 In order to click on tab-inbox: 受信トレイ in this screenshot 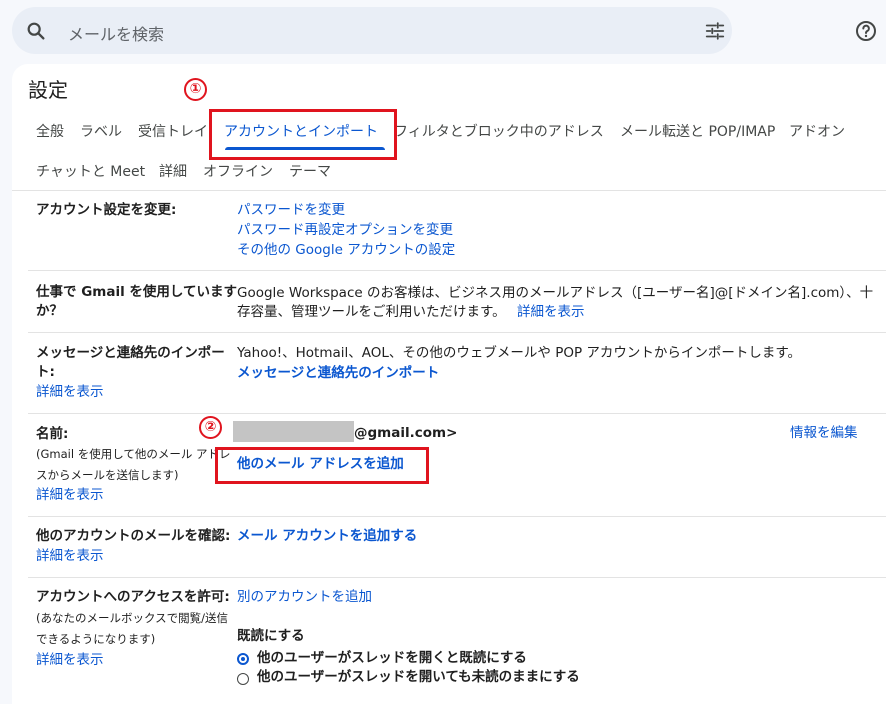, I will do `click(173, 131)`.